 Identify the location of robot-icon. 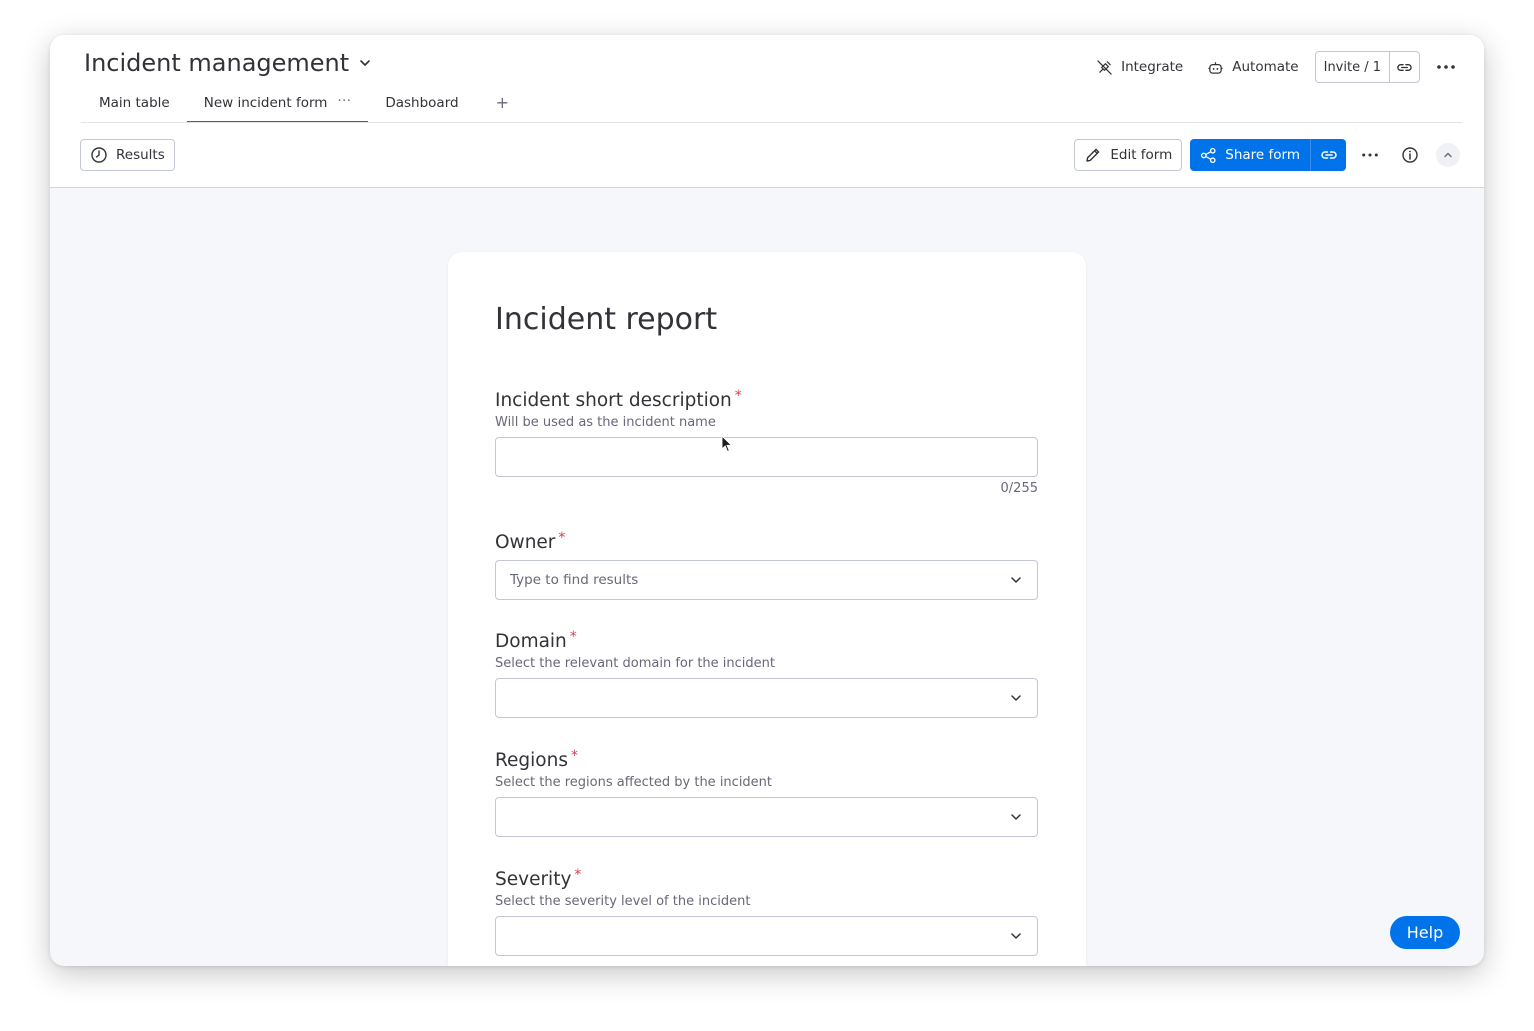
(1215, 67).